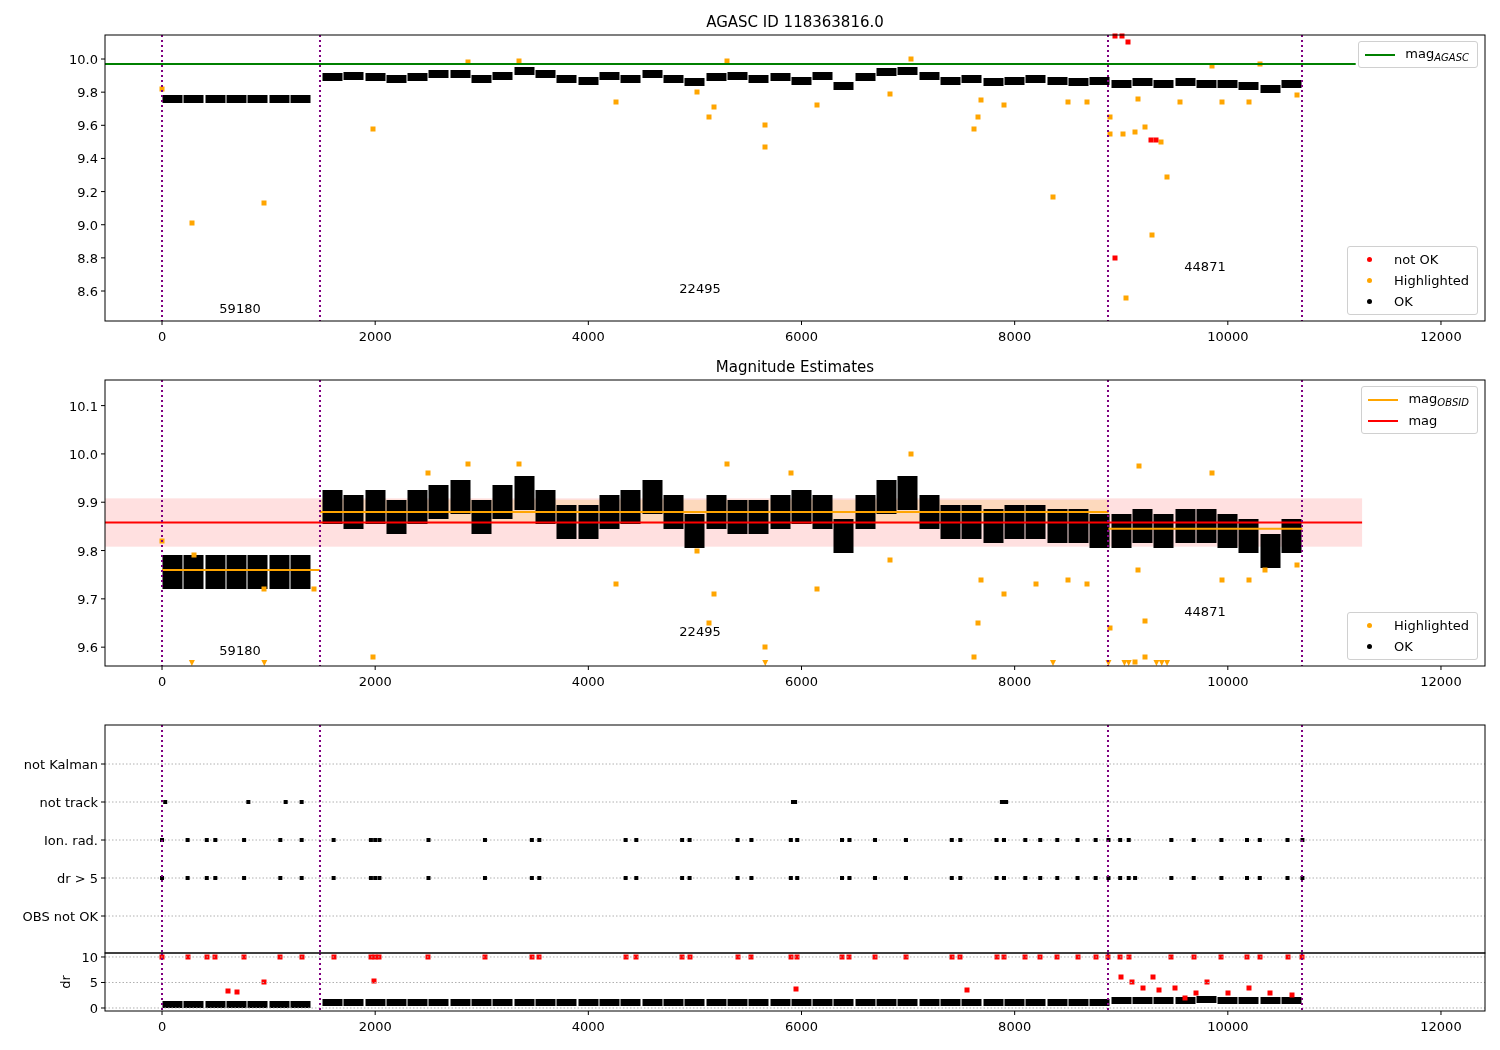 This screenshot has height=1050, width=1500. Describe the element at coordinates (87, 291) in the screenshot. I see `tick-label: 8.6` at that location.